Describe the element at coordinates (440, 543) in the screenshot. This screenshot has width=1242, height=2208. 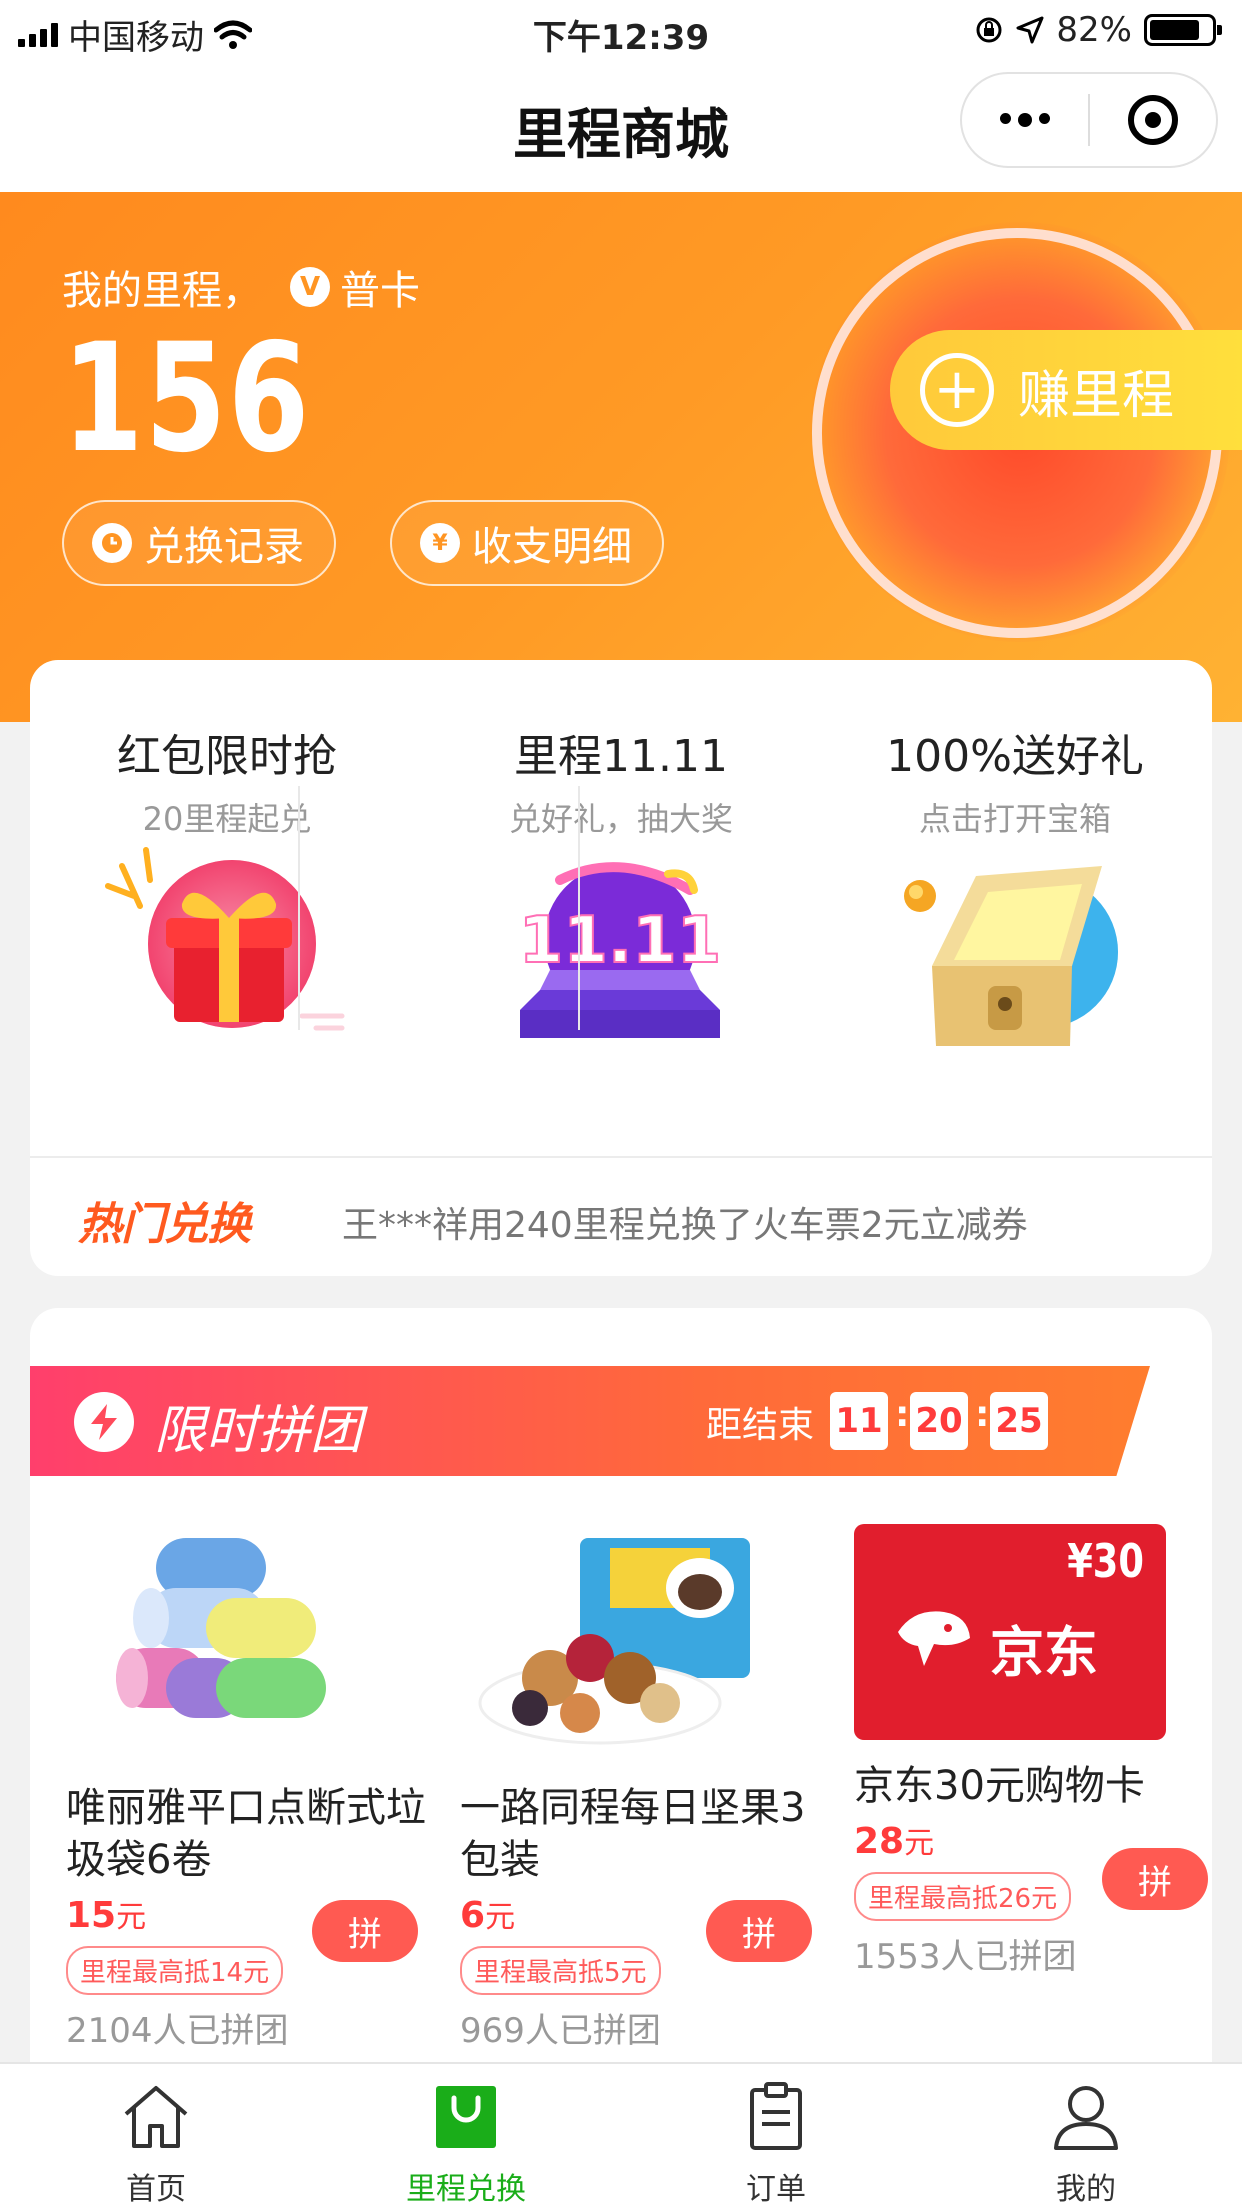
I see `yen-icon: ¥` at that location.